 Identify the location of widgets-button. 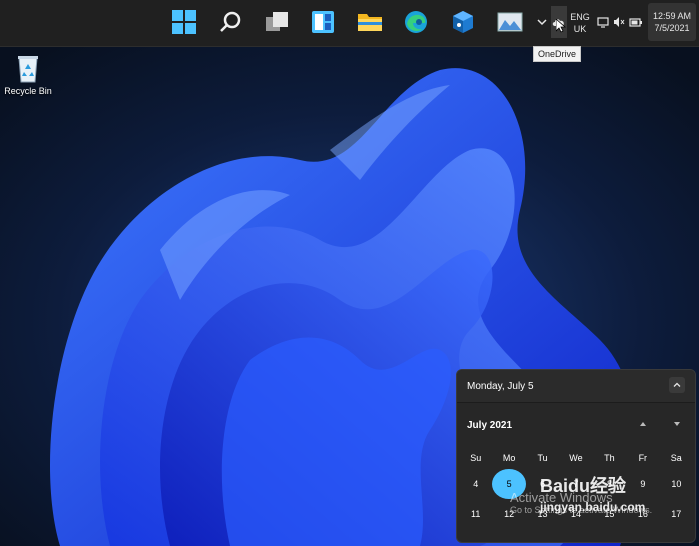
(323, 22).